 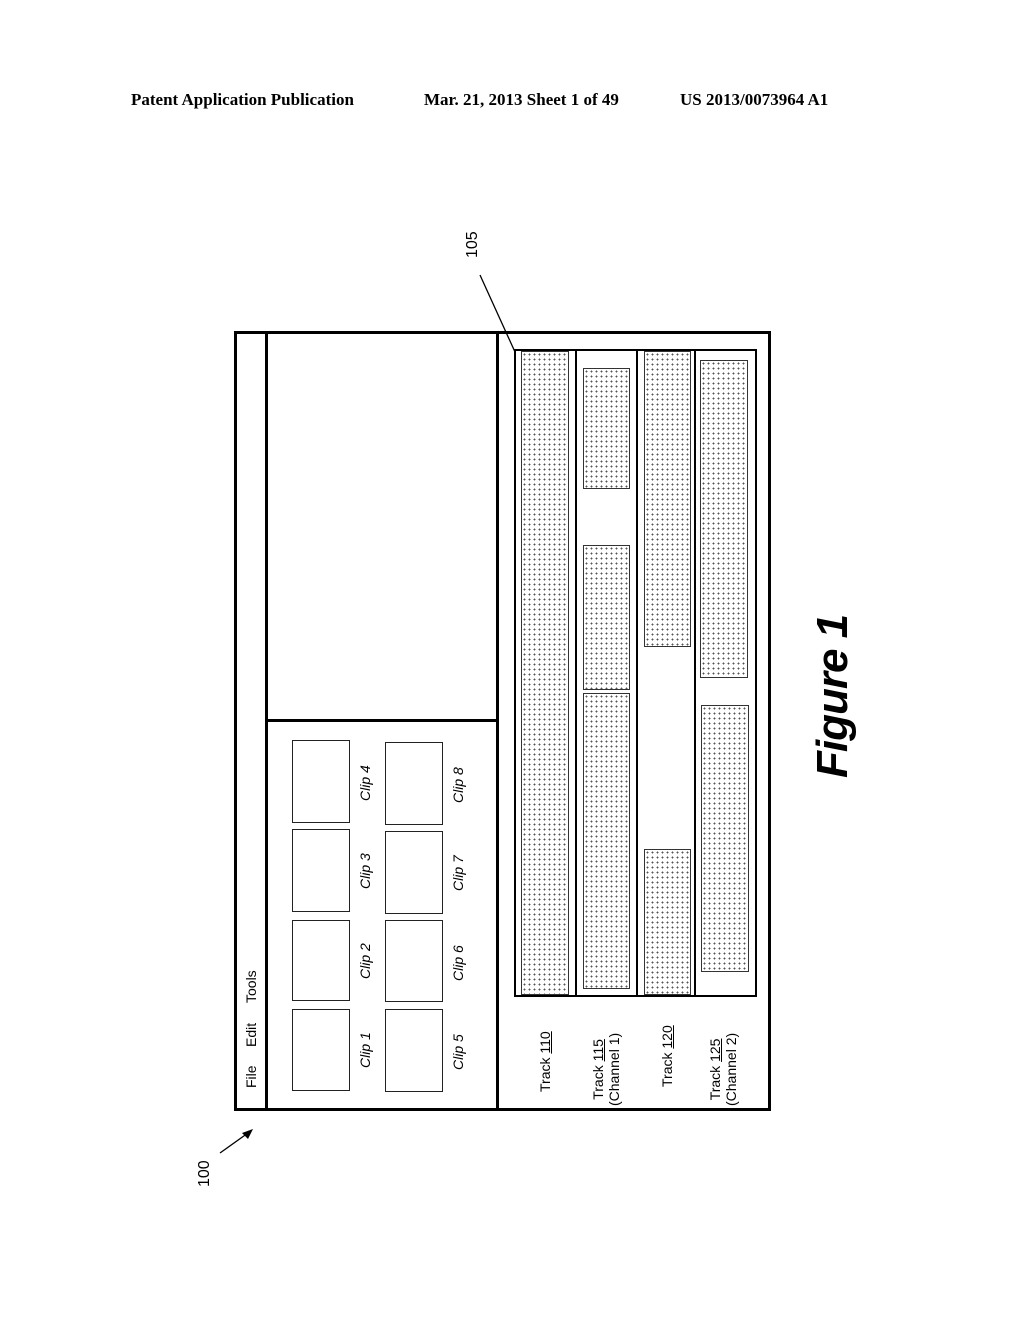 What do you see at coordinates (382, 720) in the screenshot?
I see `viewer-browser-divider` at bounding box center [382, 720].